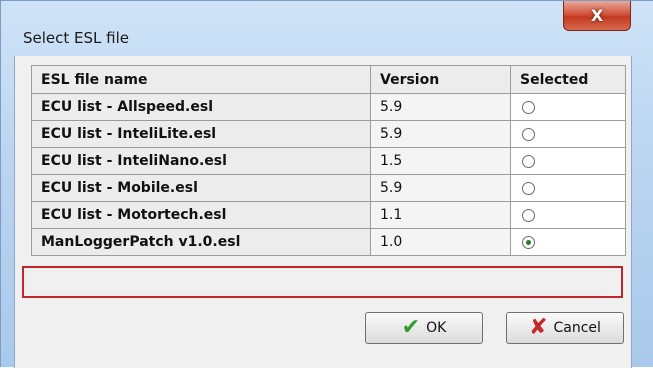 The width and height of the screenshot is (653, 368). I want to click on table-header-row: ESL file name Version Selected, so click(328, 79).